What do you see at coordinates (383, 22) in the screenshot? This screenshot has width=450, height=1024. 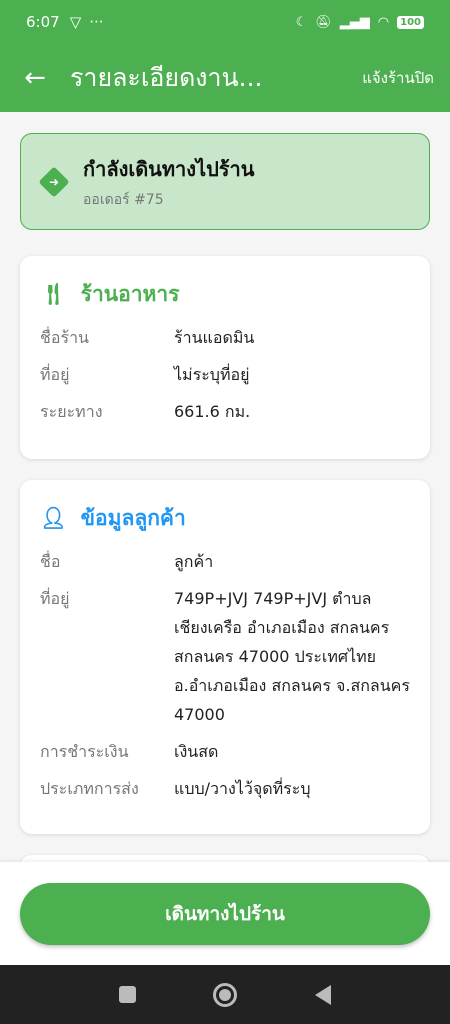 I see `wifi-icon: ◠` at bounding box center [383, 22].